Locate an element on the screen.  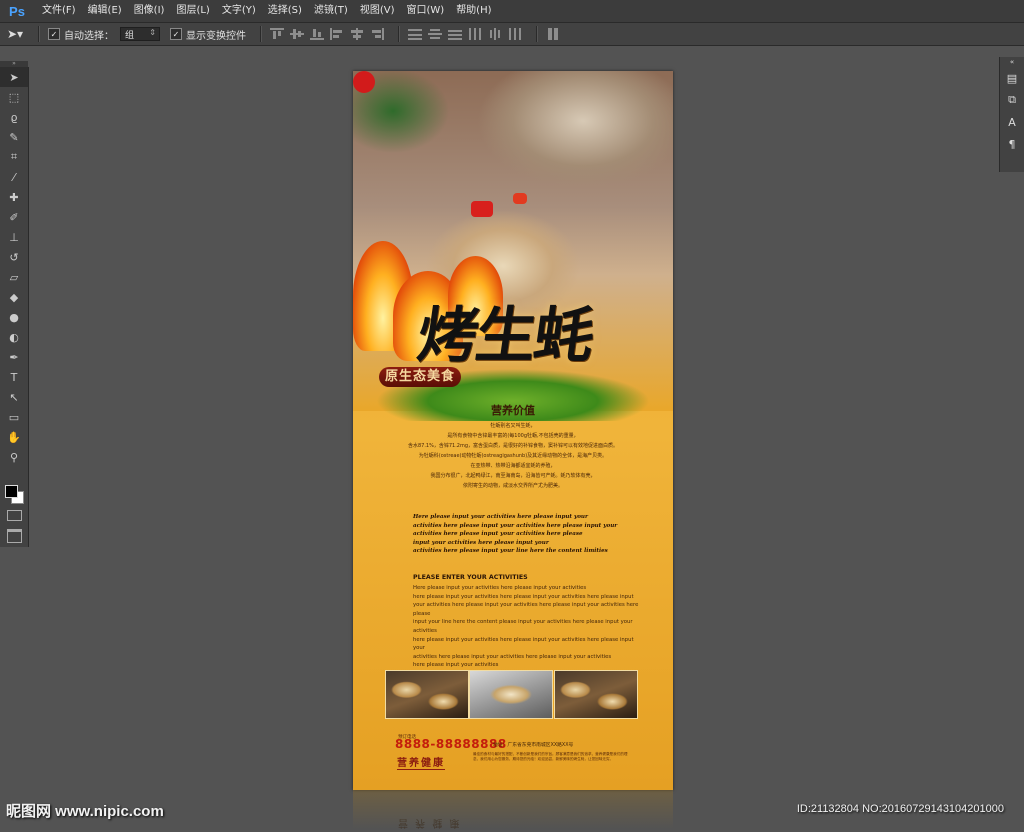
menu-type: 文字(Y) is located at coordinates (239, 11).